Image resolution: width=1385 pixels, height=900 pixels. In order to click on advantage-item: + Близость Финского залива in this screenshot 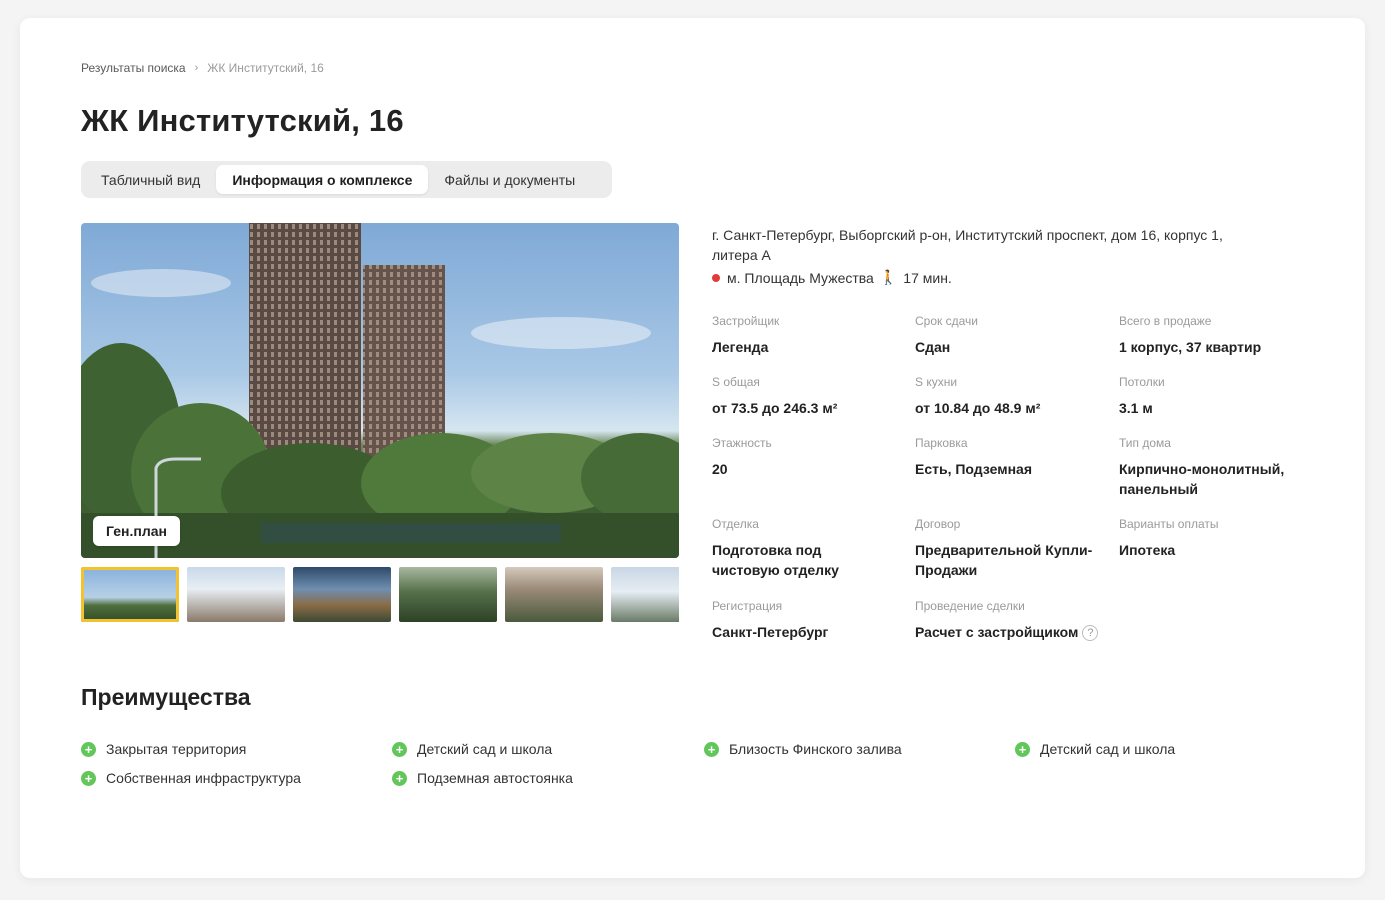, I will do `click(803, 749)`.